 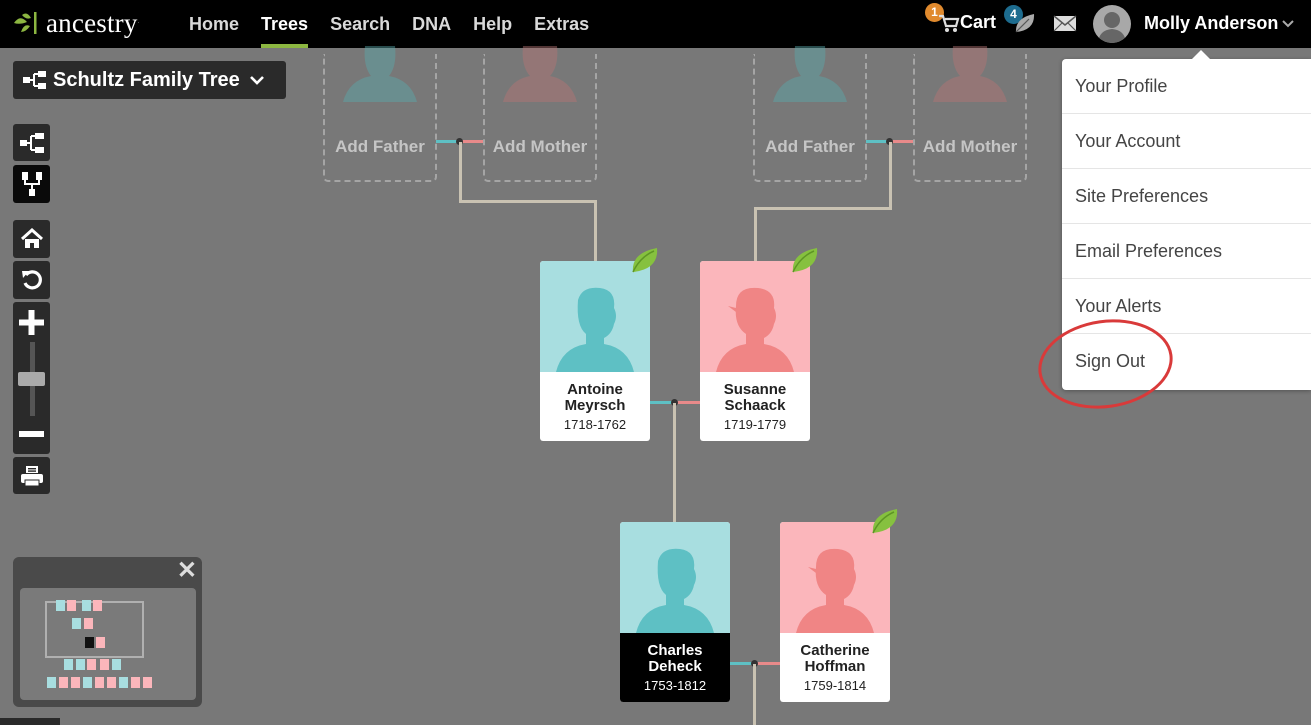 I want to click on zoom-control, so click(x=31, y=378).